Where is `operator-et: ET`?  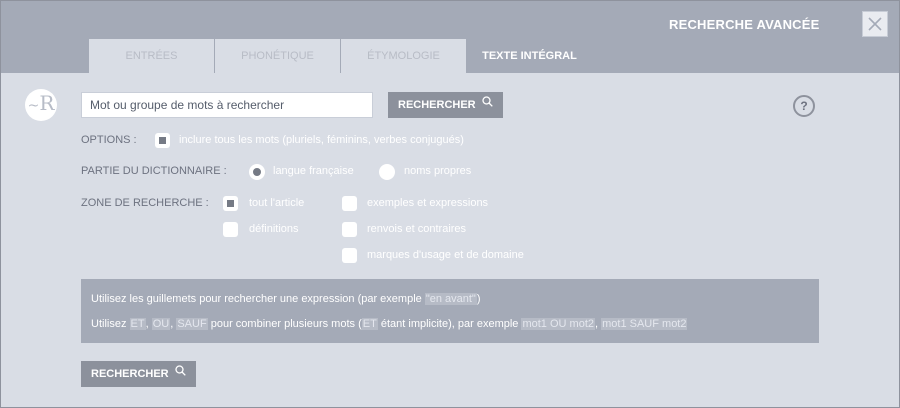 operator-et: ET is located at coordinates (137, 324).